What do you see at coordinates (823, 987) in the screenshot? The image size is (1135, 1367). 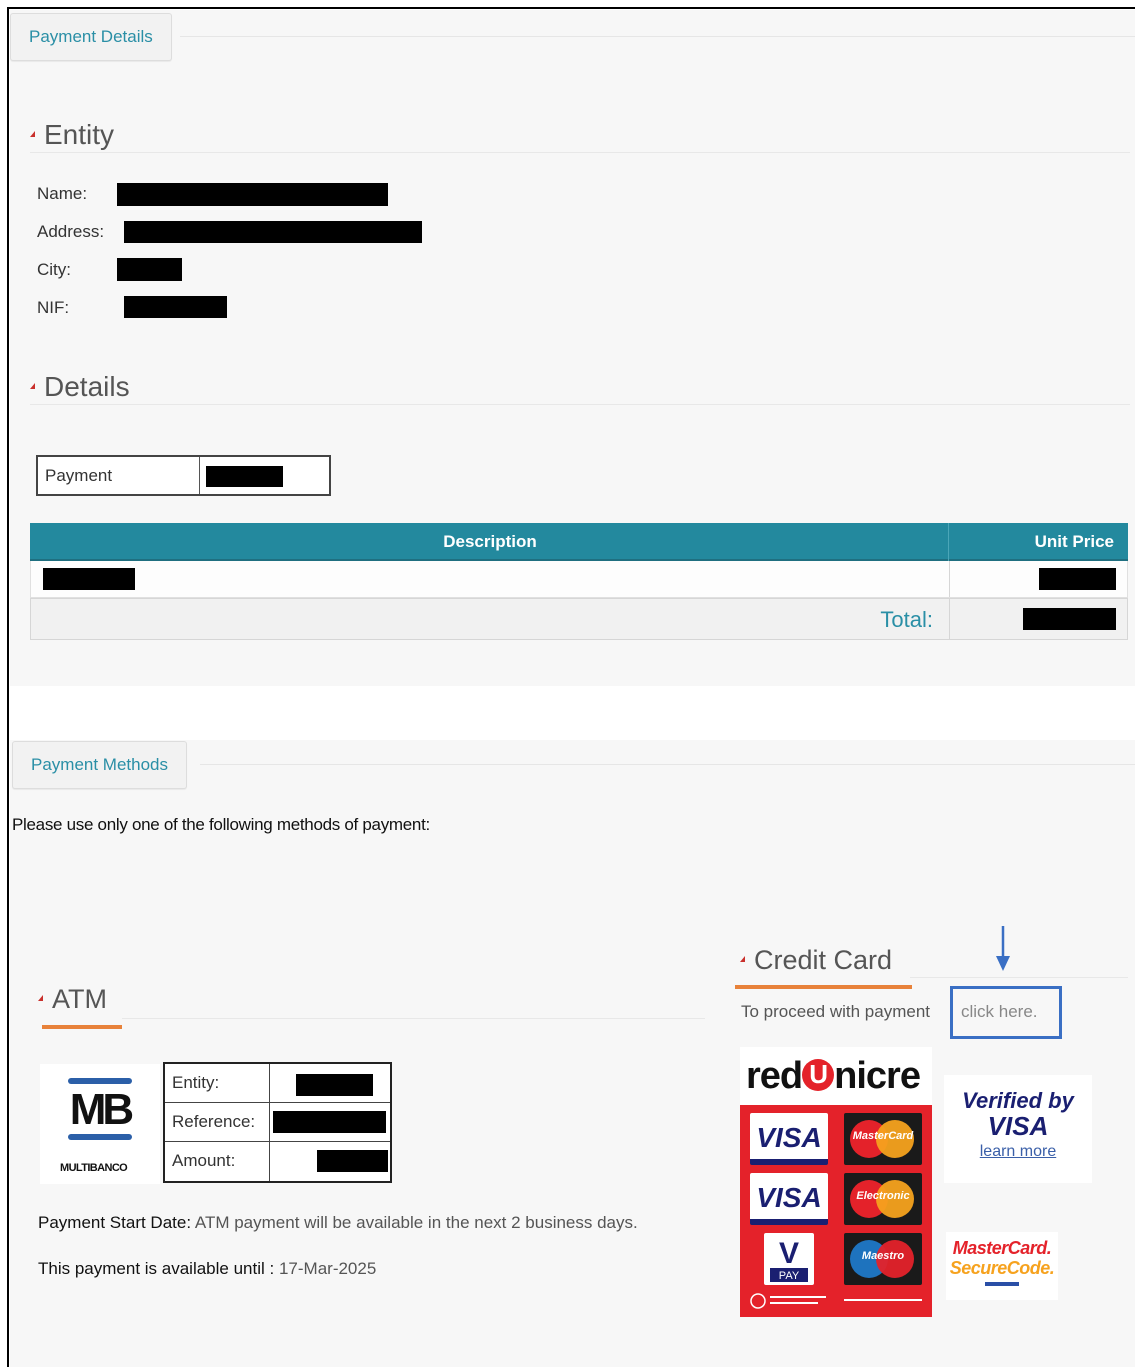 I see `credit-card-accent-bar` at bounding box center [823, 987].